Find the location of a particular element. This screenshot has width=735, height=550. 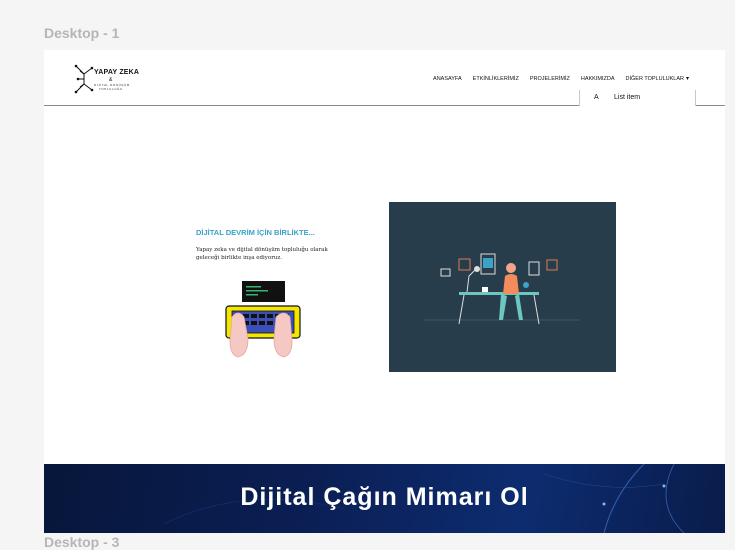

hero-banner: Dijital Çağın Mimarı Ol is located at coordinates (384, 498).